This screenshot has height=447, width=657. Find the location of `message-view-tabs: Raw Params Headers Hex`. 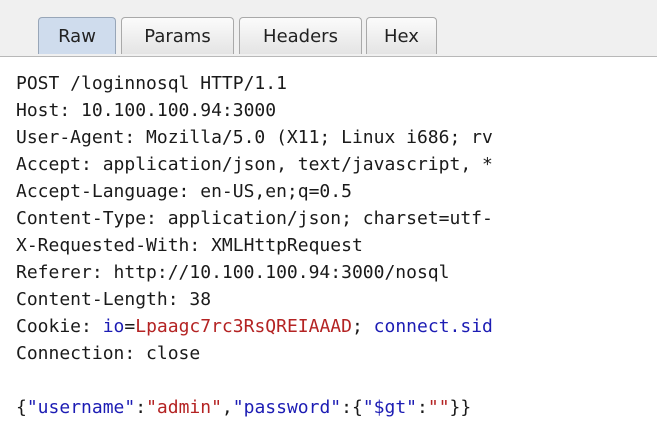

message-view-tabs: Raw Params Headers Hex is located at coordinates (328, 28).